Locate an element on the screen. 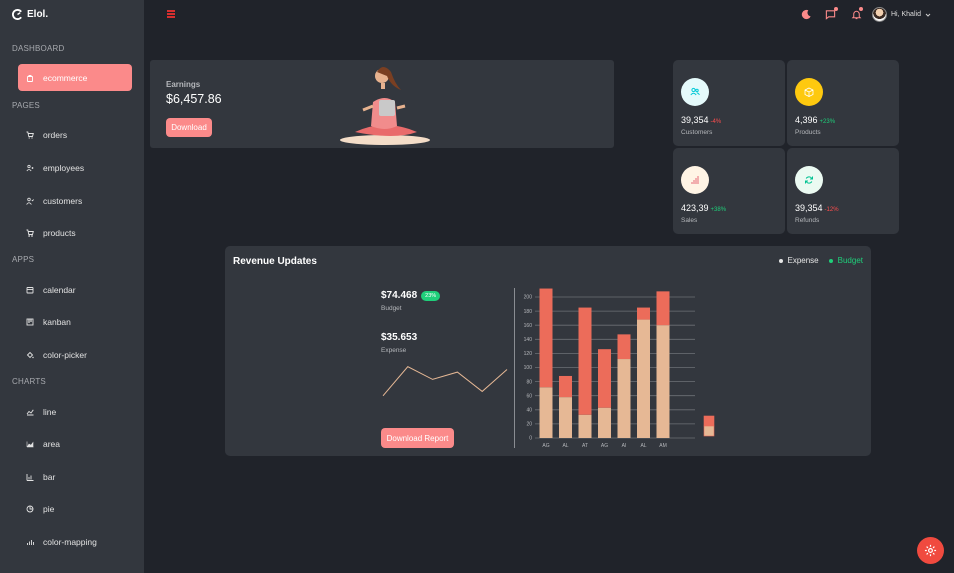 The height and width of the screenshot is (573, 954). sidebar-item-color-picker: color-picker is located at coordinates (75, 354).